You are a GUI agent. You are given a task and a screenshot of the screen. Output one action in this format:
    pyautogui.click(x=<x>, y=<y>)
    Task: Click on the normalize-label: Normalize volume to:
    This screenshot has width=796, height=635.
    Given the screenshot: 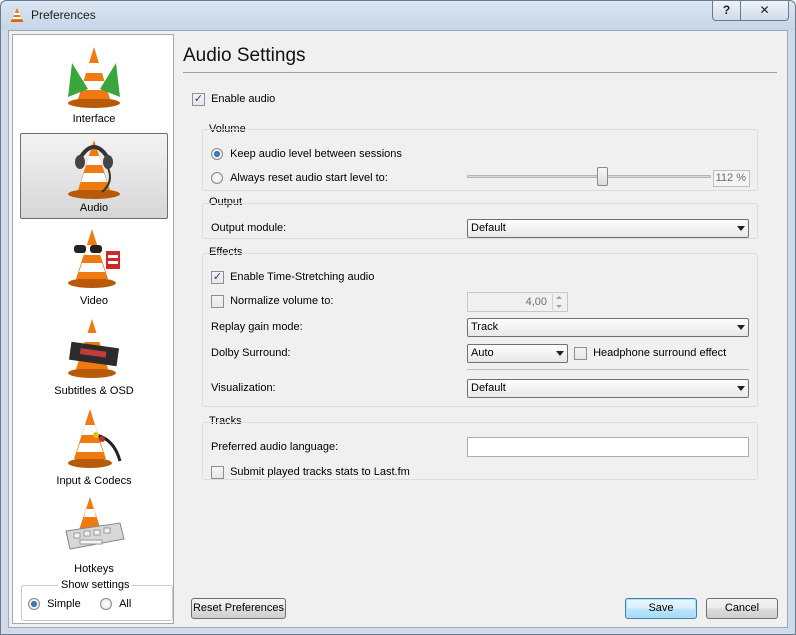 What is the action you would take?
    pyautogui.click(x=282, y=301)
    